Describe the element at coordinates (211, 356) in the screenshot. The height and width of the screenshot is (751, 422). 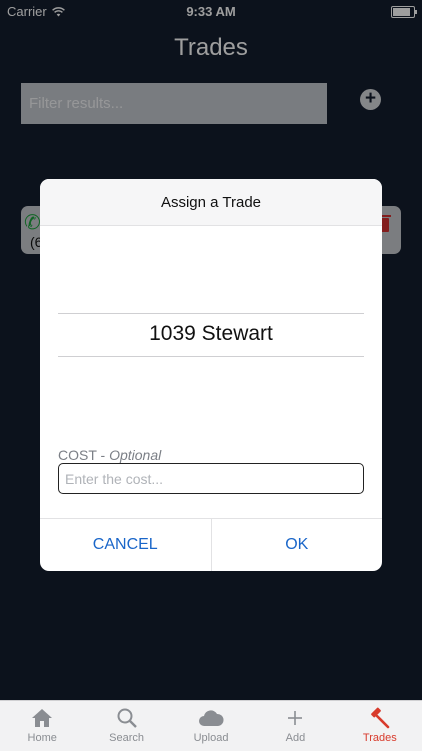
I see `picker-bottom-divider` at that location.